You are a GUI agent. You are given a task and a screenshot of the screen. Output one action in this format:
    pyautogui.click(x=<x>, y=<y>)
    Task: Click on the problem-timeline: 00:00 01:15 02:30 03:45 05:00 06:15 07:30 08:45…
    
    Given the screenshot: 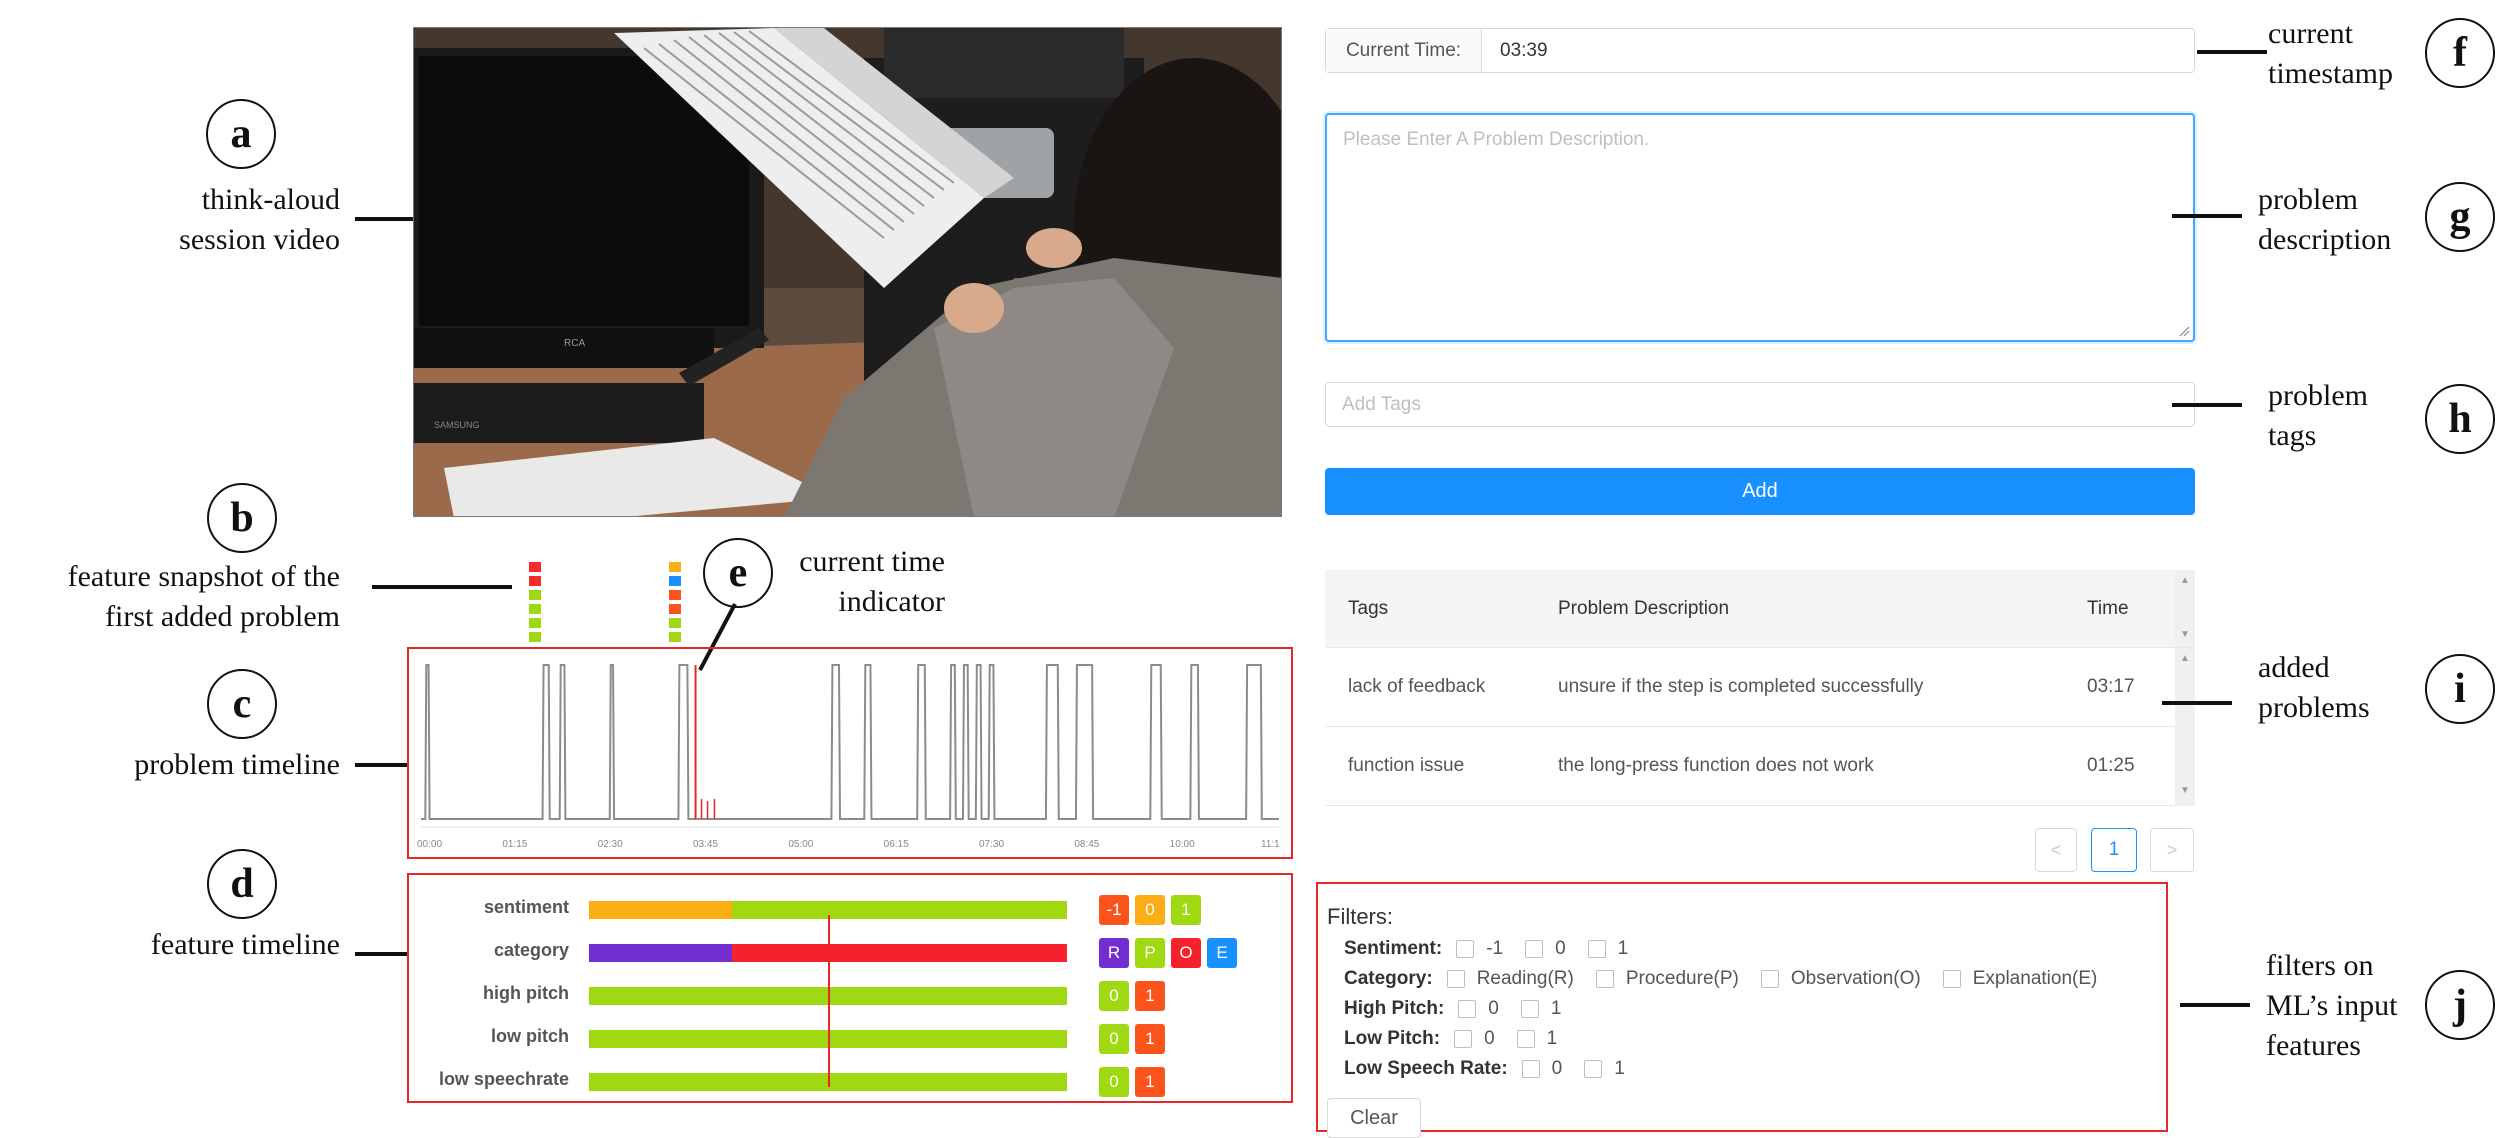 What is the action you would take?
    pyautogui.click(x=850, y=753)
    